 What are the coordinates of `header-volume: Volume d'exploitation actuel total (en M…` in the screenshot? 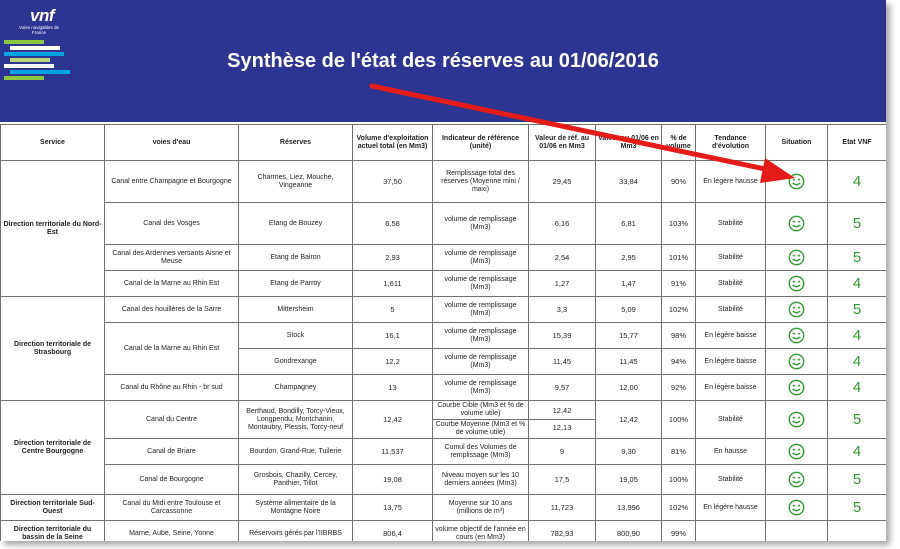 It's located at (392, 142).